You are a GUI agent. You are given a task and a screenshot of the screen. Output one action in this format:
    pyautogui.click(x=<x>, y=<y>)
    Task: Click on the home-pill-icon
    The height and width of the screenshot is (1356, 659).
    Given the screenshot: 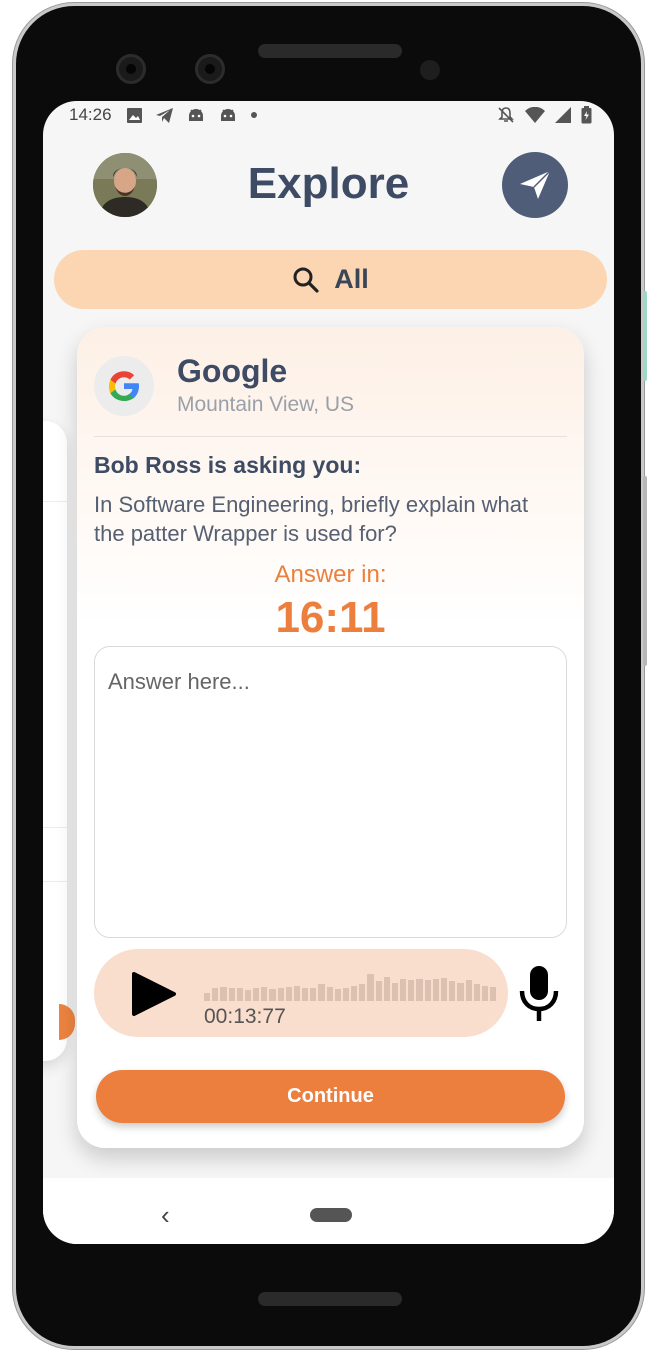 What is the action you would take?
    pyautogui.click(x=331, y=1215)
    